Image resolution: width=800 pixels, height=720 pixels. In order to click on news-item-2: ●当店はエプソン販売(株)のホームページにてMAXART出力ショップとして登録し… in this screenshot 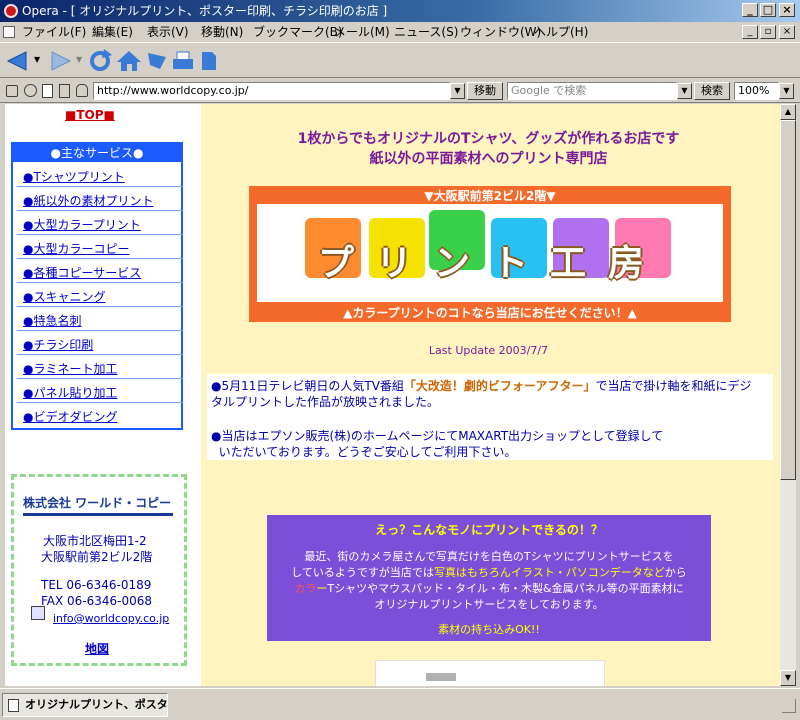, I will do `click(437, 444)`.